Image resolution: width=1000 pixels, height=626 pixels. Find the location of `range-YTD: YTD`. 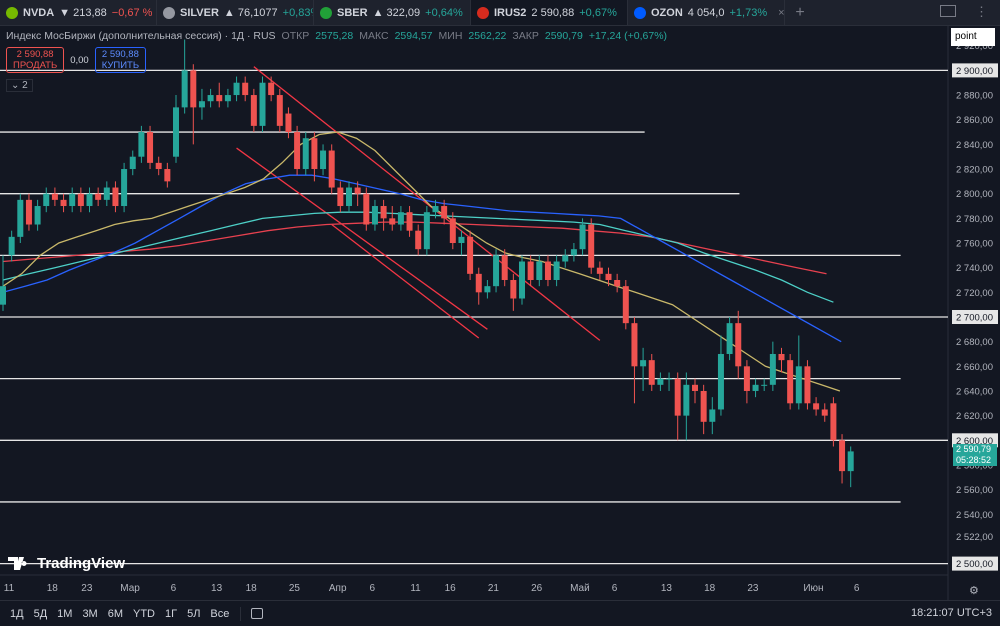

range-YTD: YTD is located at coordinates (144, 614).